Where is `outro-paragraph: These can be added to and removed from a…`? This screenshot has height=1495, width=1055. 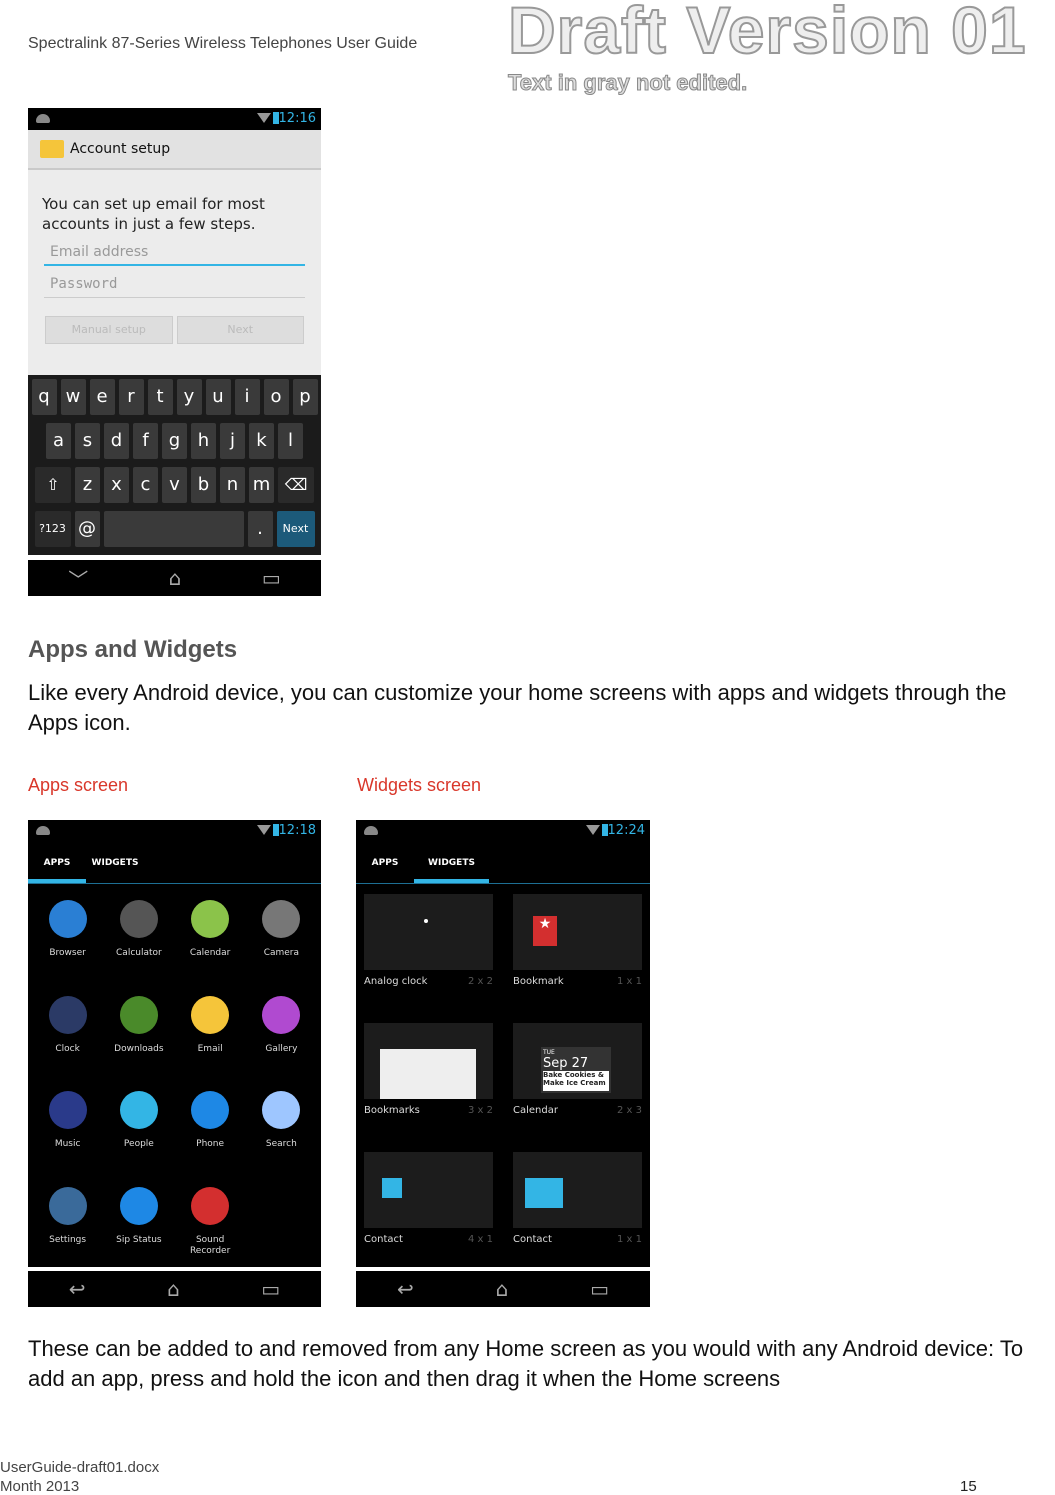 outro-paragraph: These can be added to and removed from a… is located at coordinates (526, 1363).